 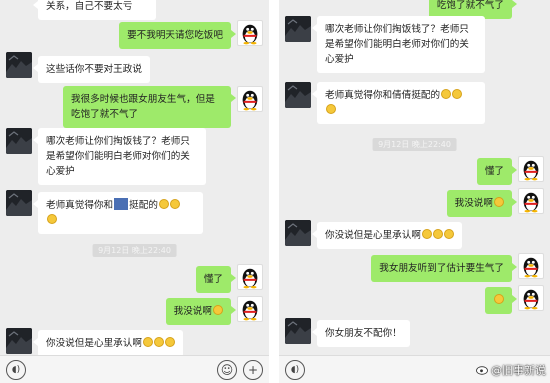 I want to click on emoji-button-icon: ☺, so click(x=227, y=370).